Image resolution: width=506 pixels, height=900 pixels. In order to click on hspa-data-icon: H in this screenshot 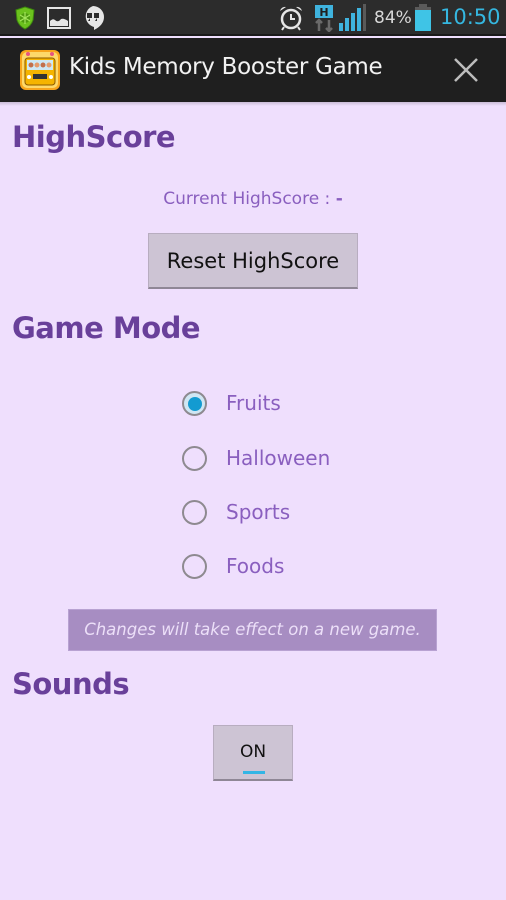, I will do `click(324, 18)`.